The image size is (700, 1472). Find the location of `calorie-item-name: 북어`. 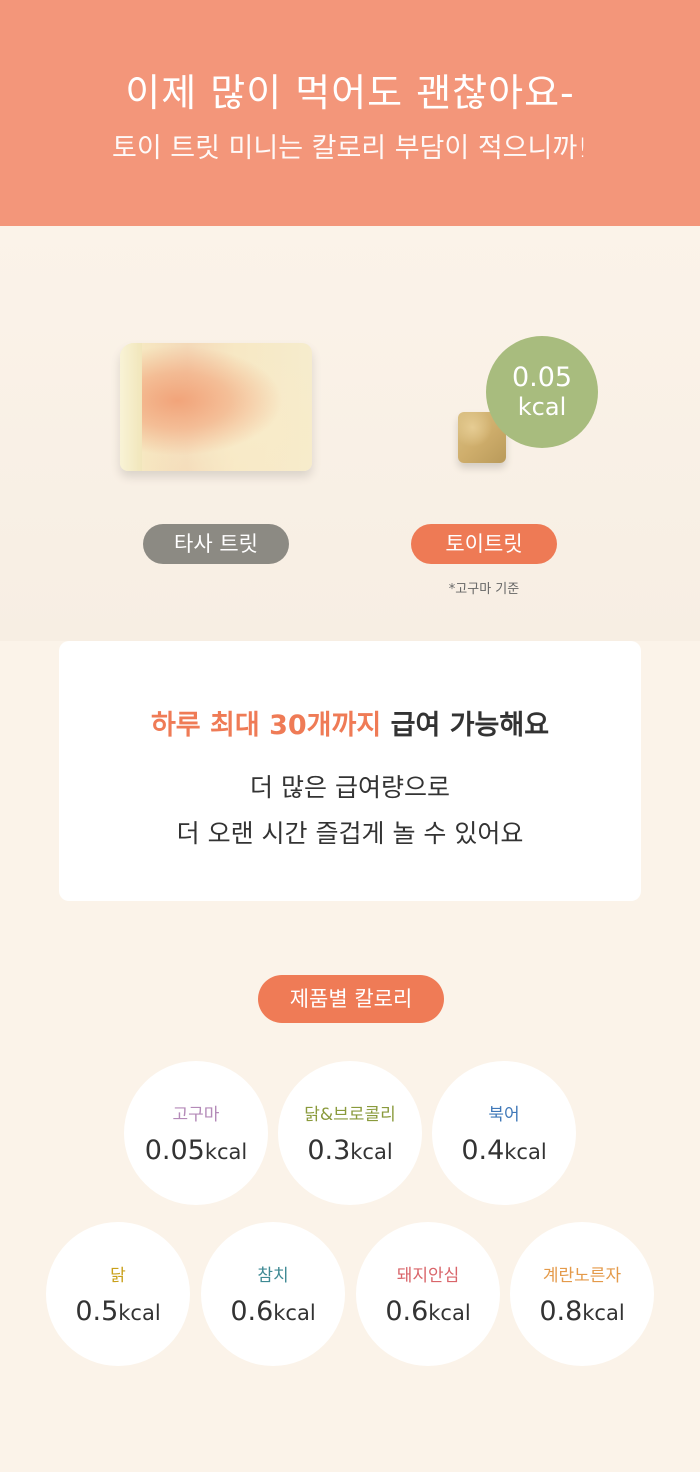

calorie-item-name: 북어 is located at coordinates (504, 1115).